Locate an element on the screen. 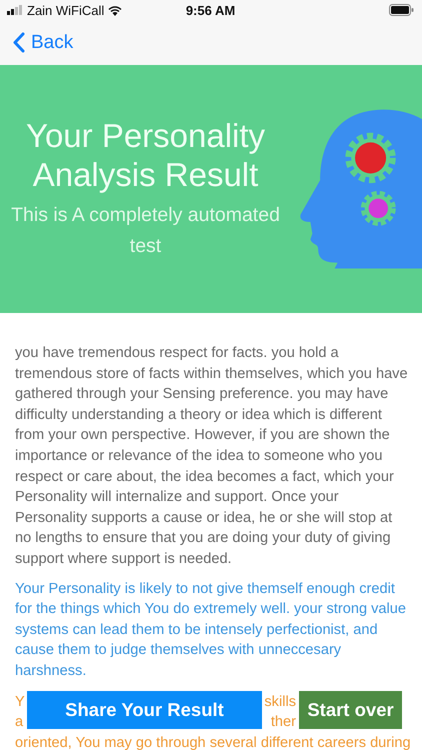 This screenshot has height=750, width=422. result-text-fragment: a is located at coordinates (19, 722).